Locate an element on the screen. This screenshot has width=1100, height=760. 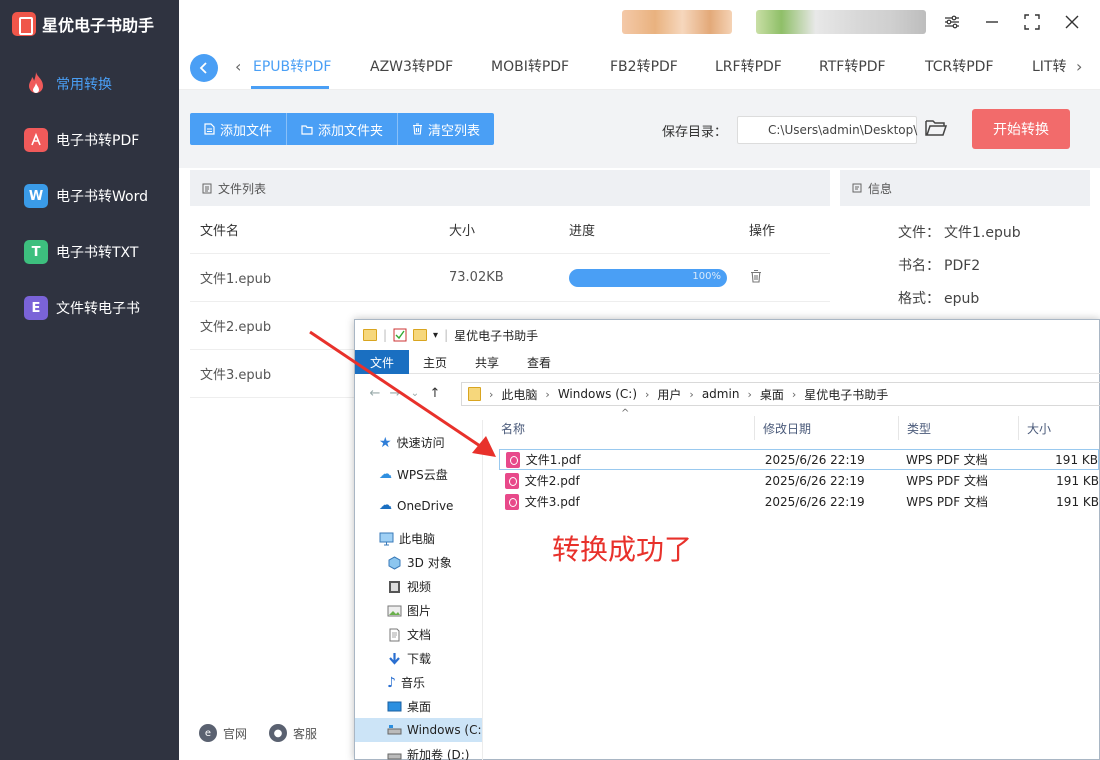
website-label: 官网 is located at coordinates (235, 733).